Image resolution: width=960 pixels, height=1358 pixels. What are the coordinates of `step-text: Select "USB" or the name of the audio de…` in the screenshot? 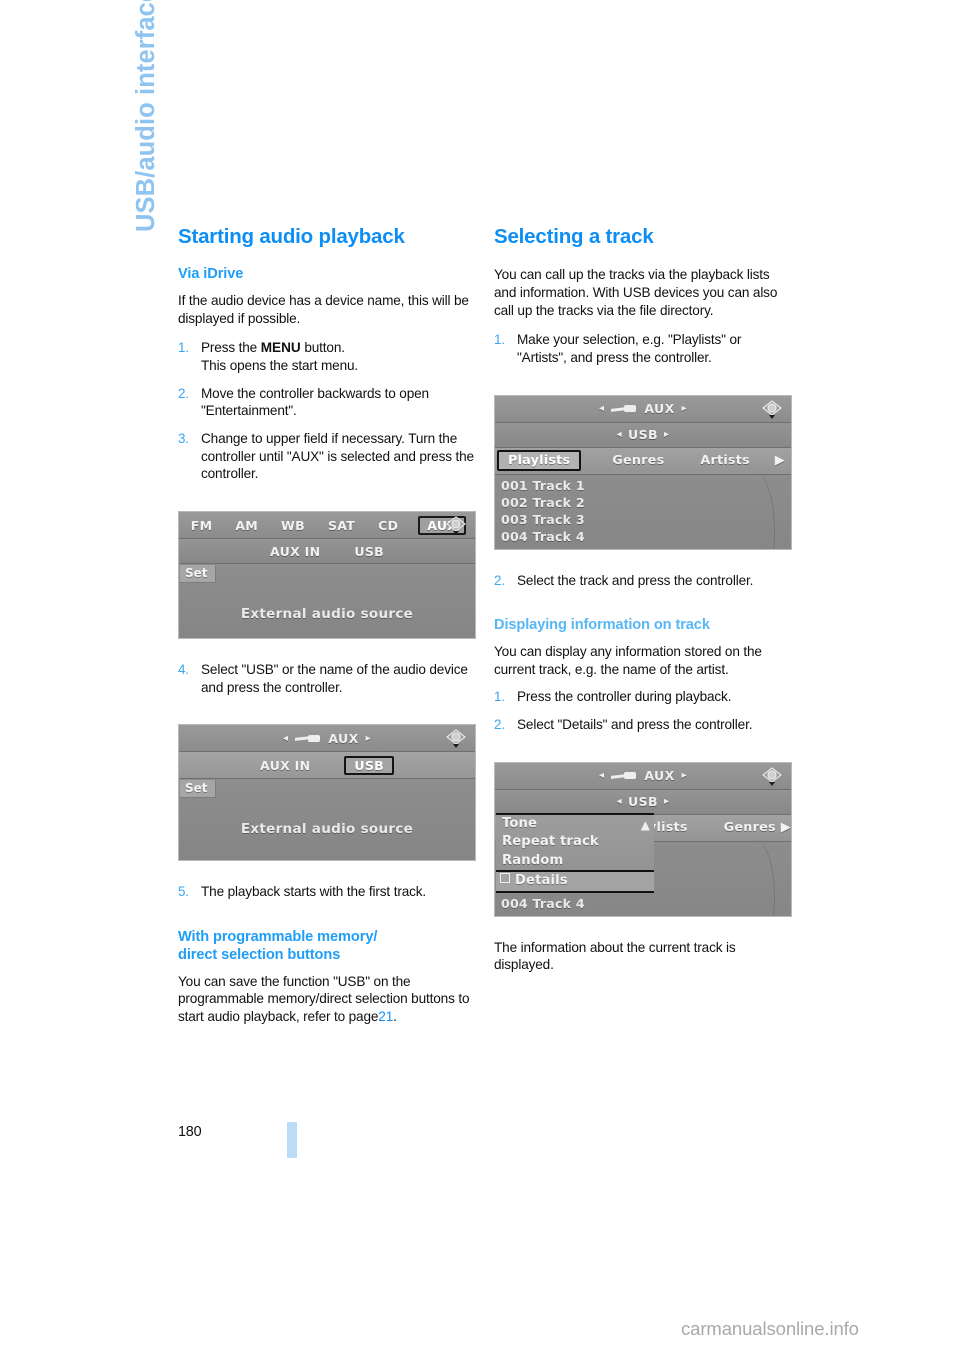 It's located at (334, 678).